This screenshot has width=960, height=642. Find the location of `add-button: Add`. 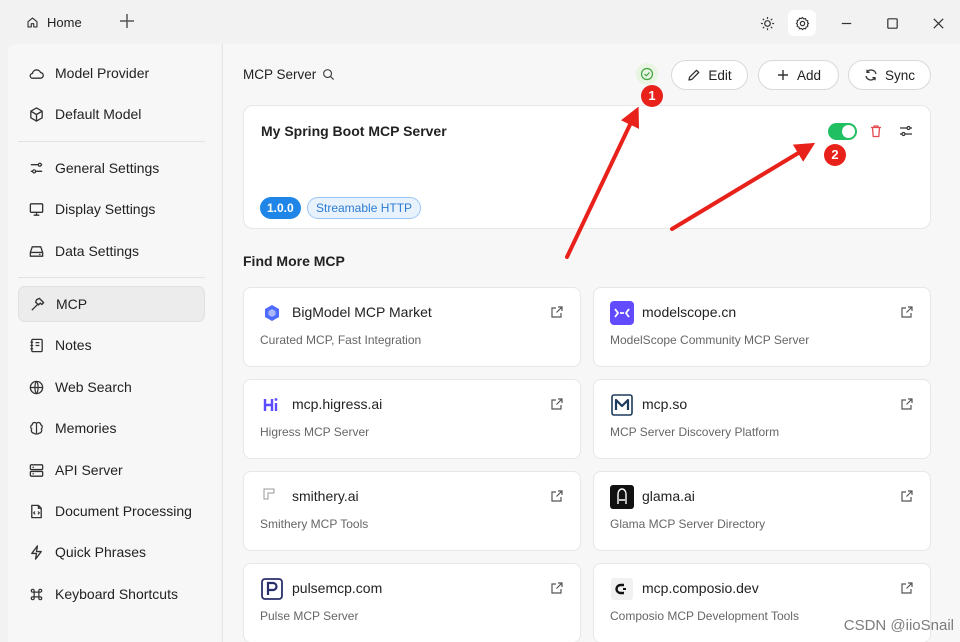

add-button: Add is located at coordinates (798, 75).